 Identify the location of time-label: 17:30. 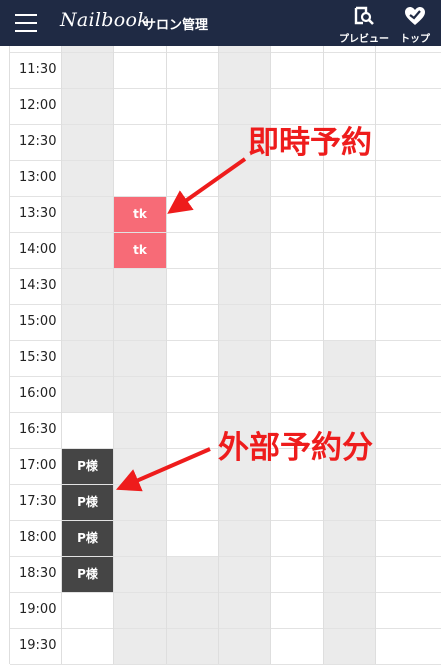
(38, 501).